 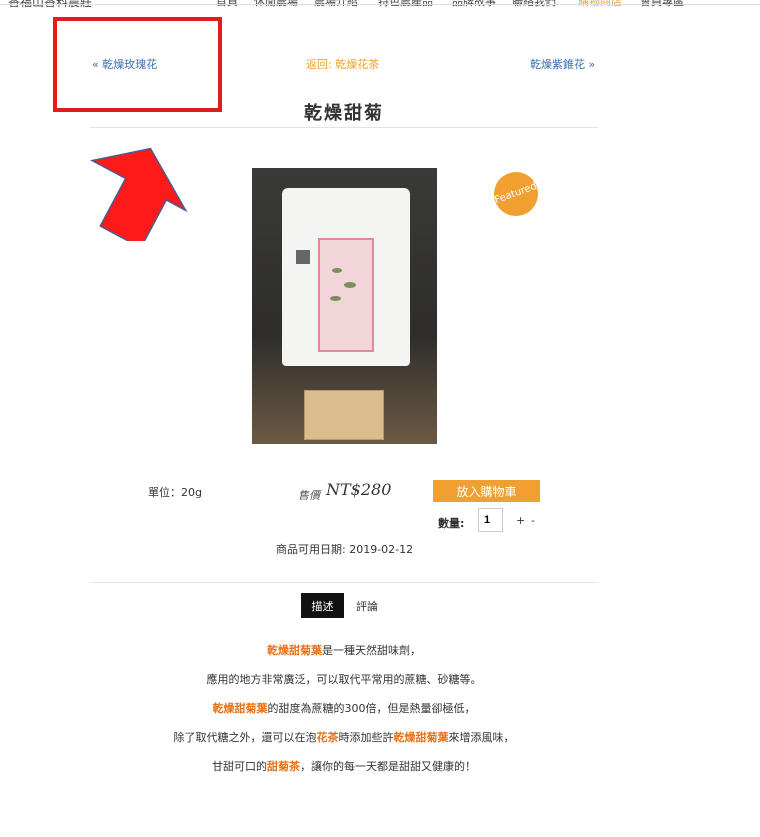 I want to click on header-divider, so click(x=380, y=4).